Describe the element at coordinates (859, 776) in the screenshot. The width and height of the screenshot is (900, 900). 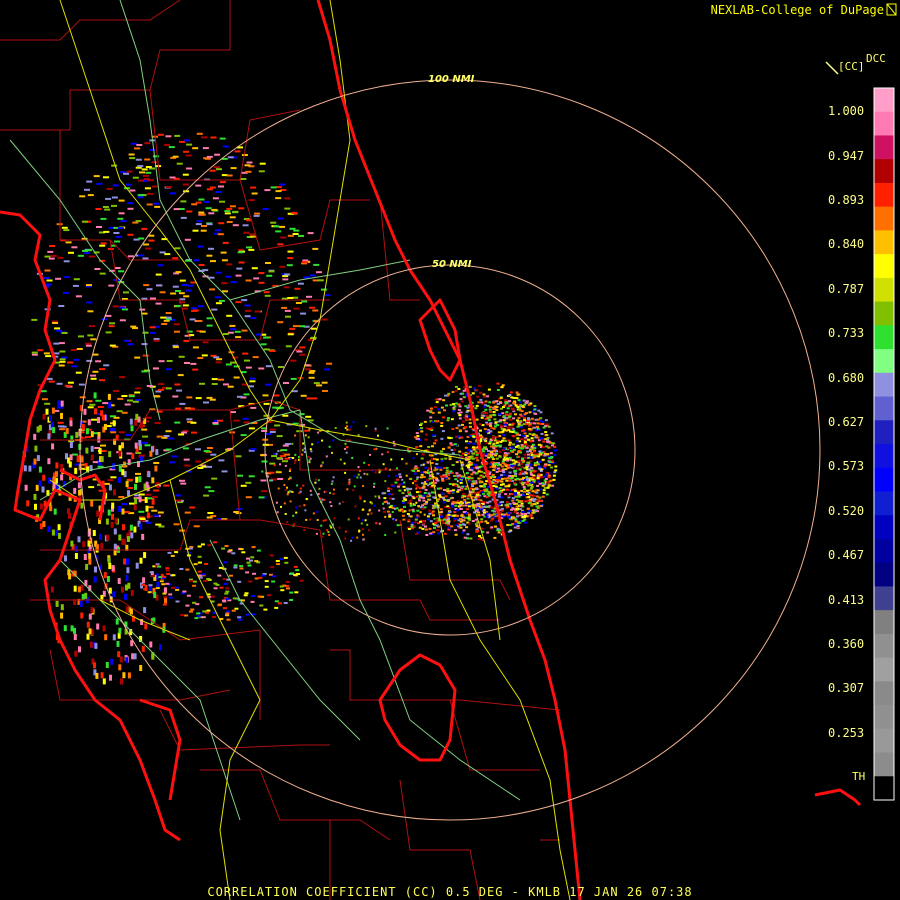
I see `threshold-label: TH` at that location.